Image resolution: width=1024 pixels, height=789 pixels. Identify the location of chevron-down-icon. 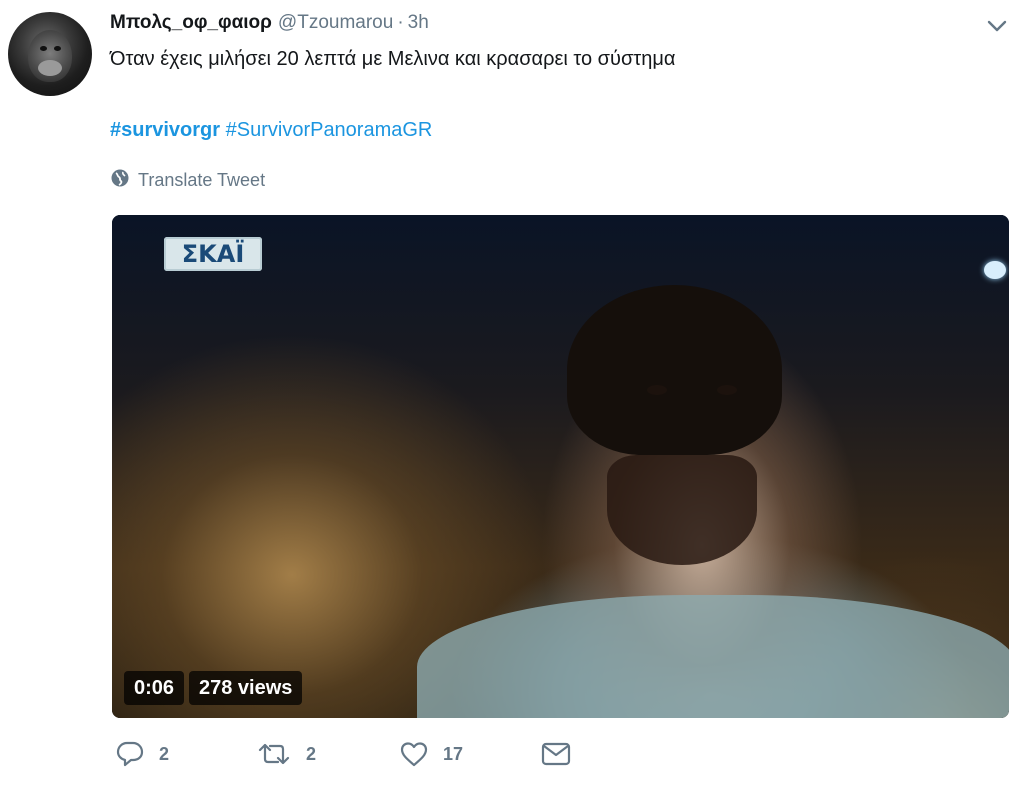
(997, 26).